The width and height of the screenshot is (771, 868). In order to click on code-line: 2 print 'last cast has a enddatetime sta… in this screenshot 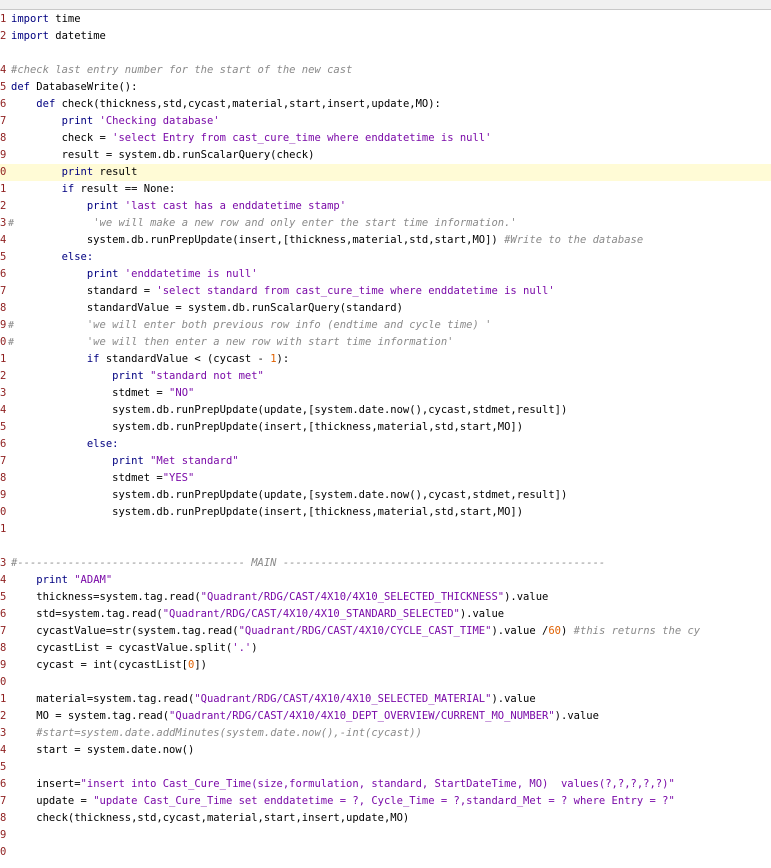, I will do `click(385, 206)`.